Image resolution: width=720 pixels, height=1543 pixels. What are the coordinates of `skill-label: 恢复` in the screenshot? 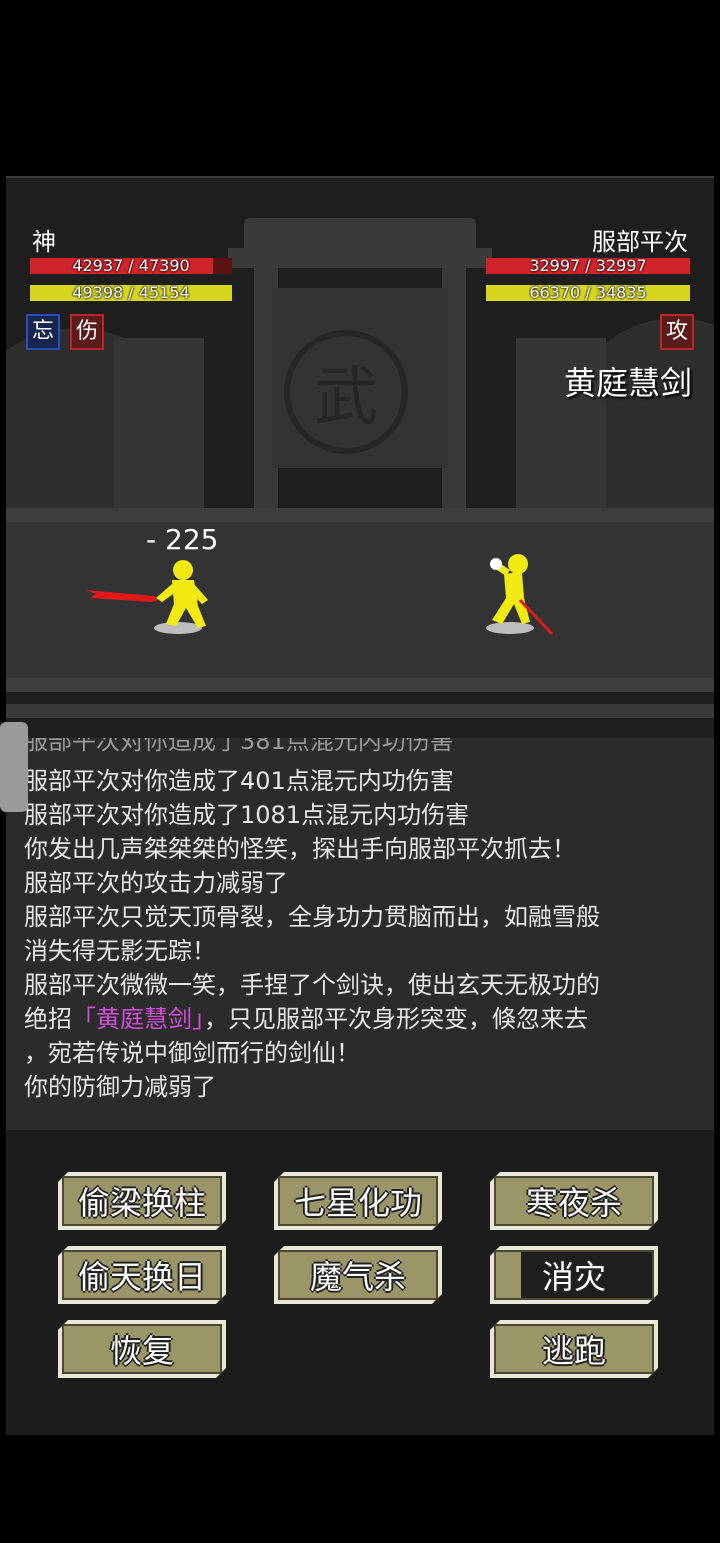 It's located at (142, 1349).